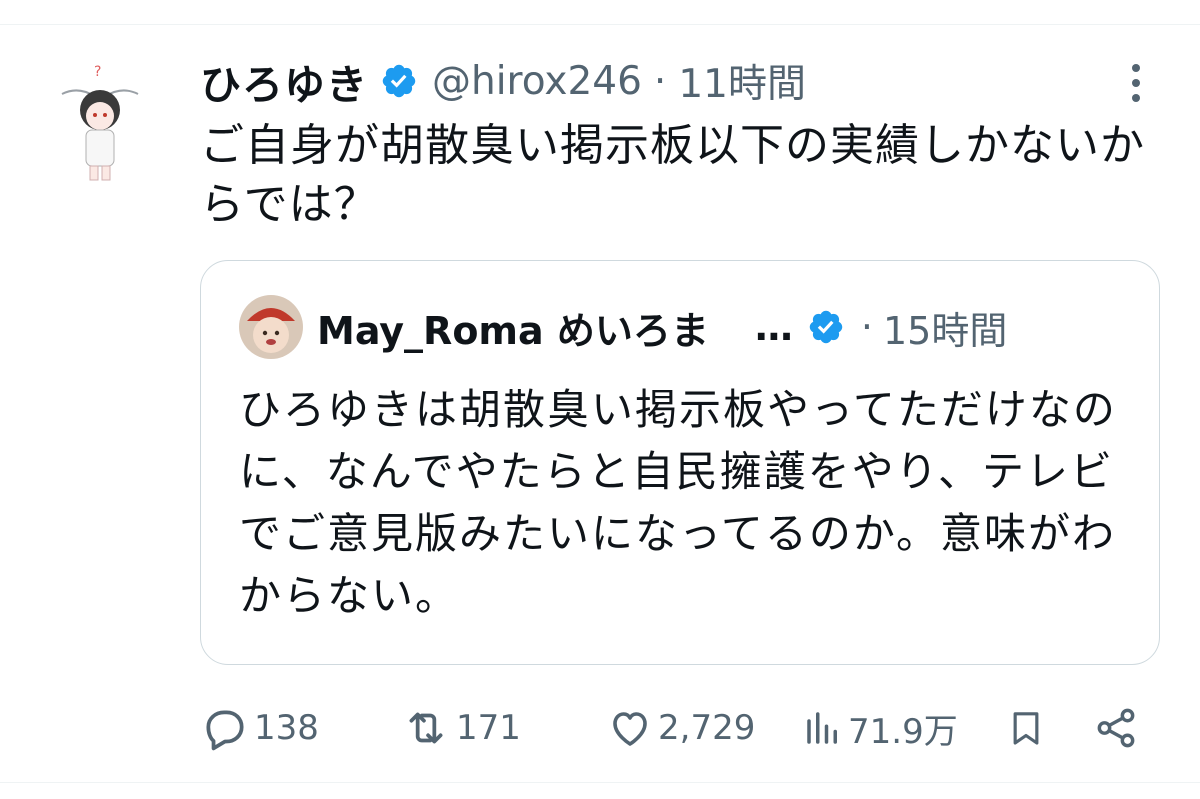  Describe the element at coordinates (600, 12) in the screenshot. I see `top-divider` at that location.